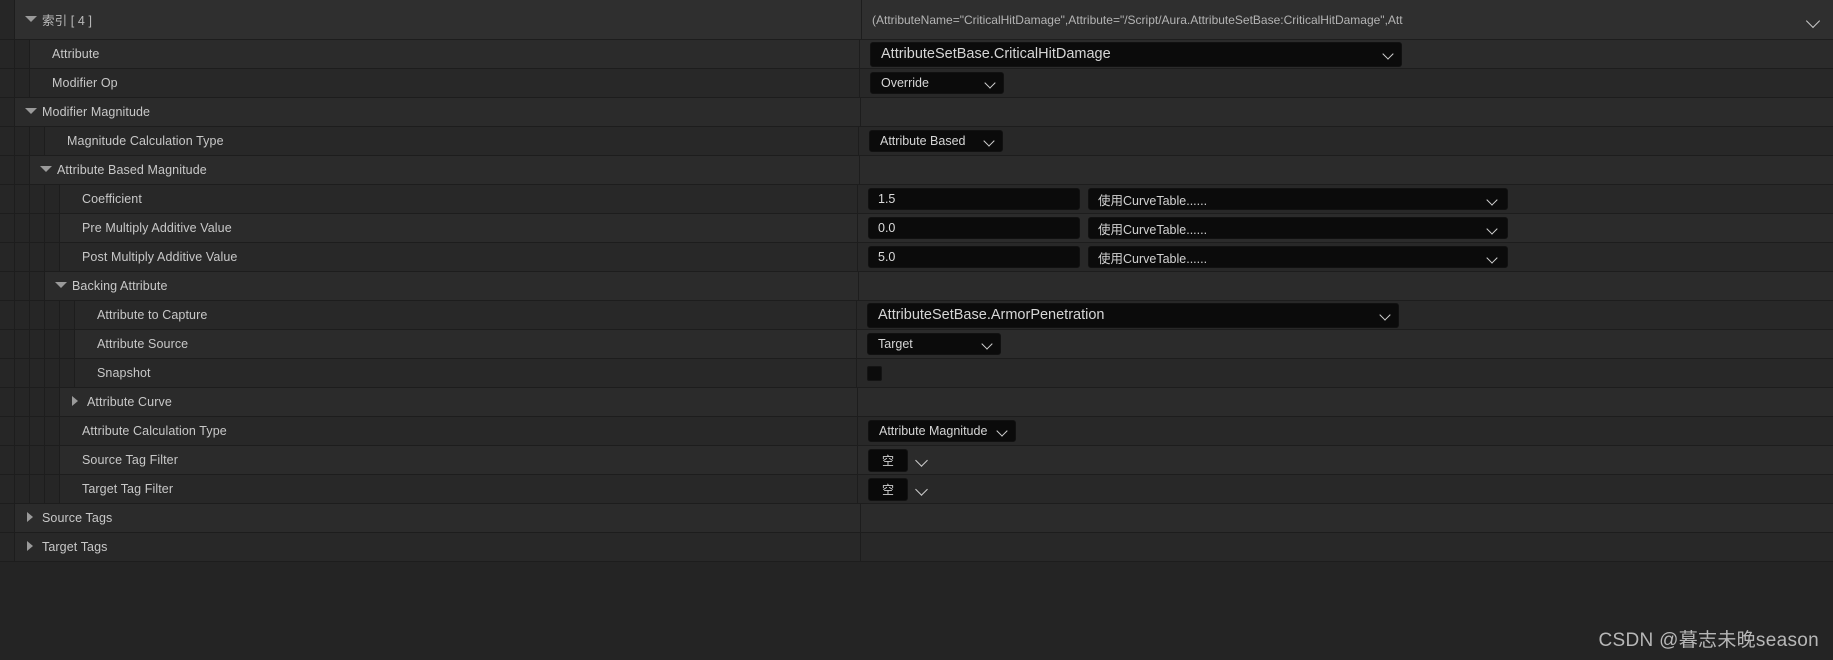 Image resolution: width=1833 pixels, height=660 pixels. What do you see at coordinates (1136, 54) in the screenshot?
I see `dropdown-attribute: AttributeSetBase.CriticalHitDamage` at bounding box center [1136, 54].